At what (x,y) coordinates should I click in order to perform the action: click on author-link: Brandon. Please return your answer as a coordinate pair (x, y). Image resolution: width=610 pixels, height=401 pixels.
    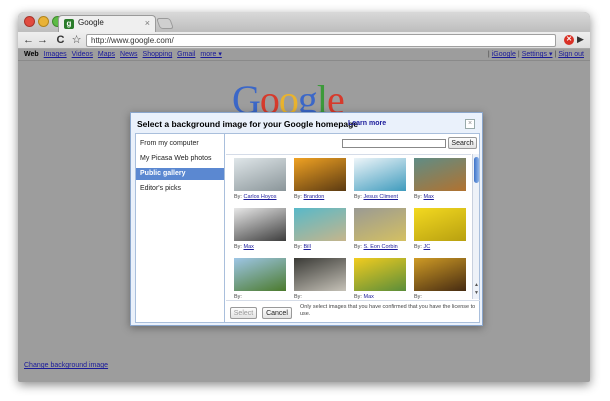
    Looking at the image, I should click on (313, 197).